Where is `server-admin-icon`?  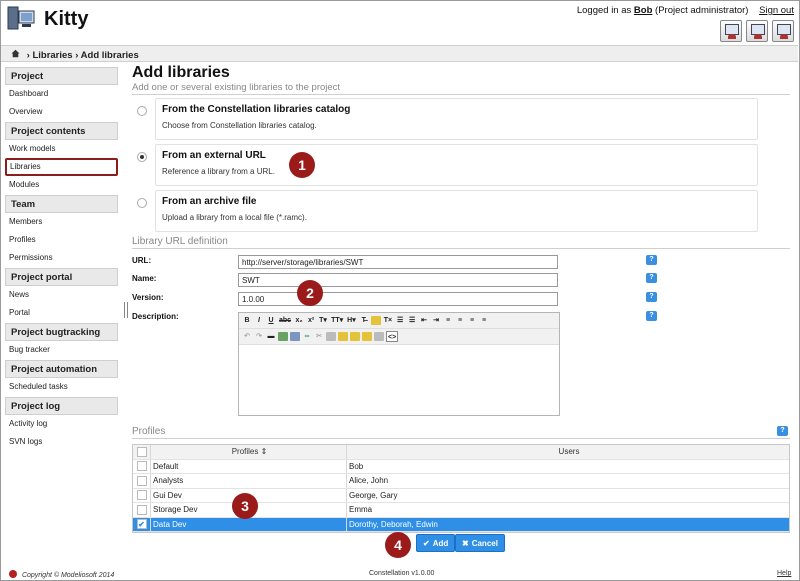 server-admin-icon is located at coordinates (783, 31).